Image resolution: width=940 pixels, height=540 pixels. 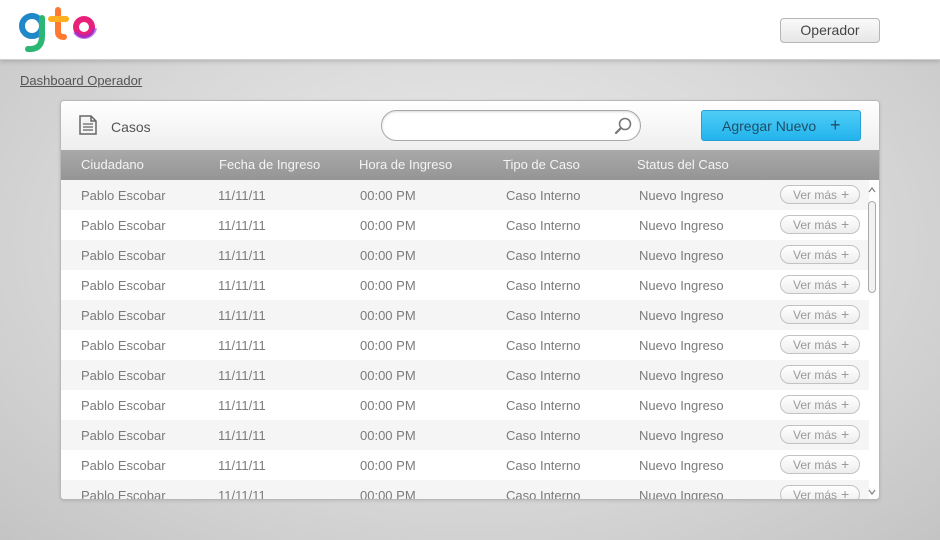 I want to click on scrollbar-thumb, so click(x=872, y=247).